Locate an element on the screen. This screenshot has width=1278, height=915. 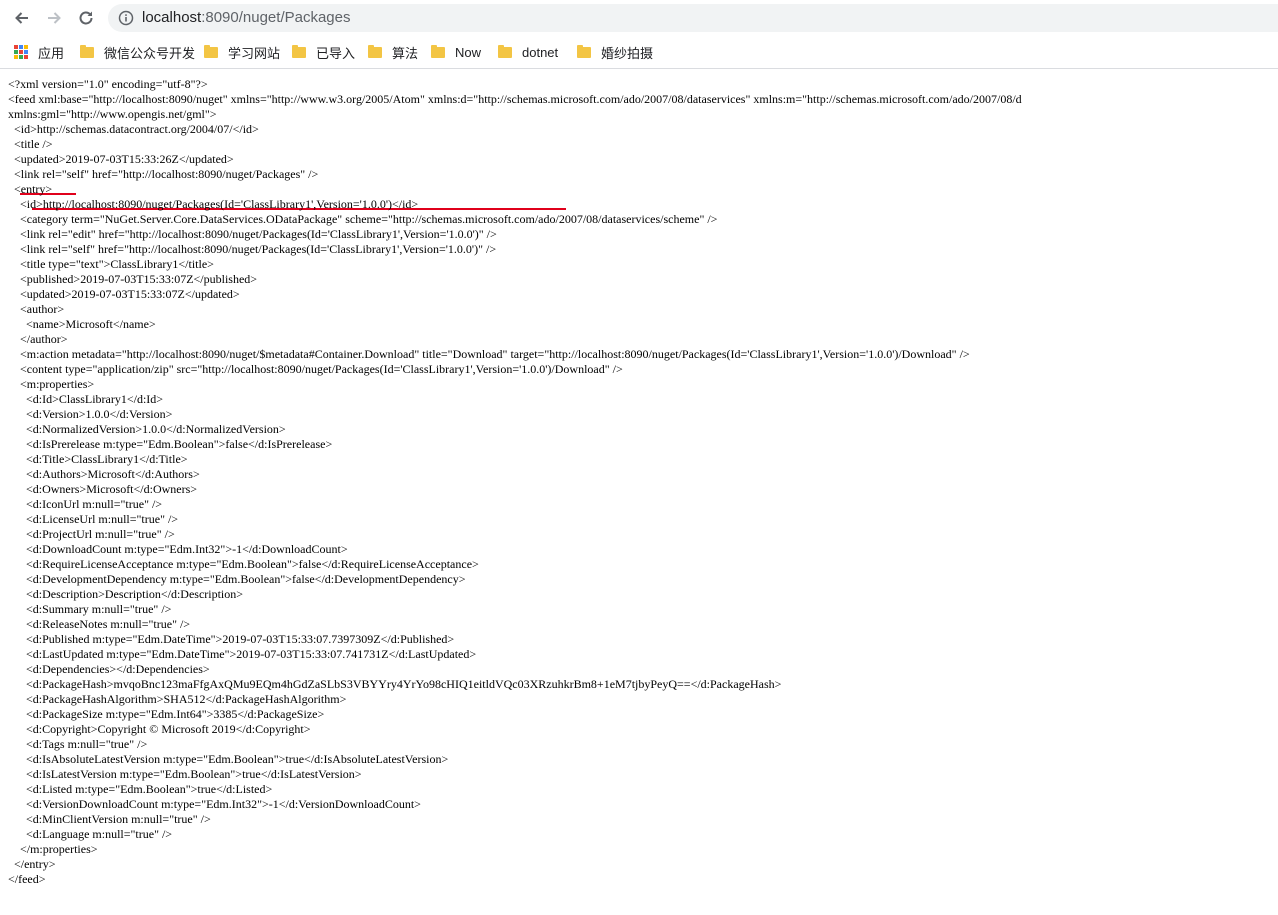
url-text: localhost:8090/nuget/Packages is located at coordinates (246, 17).